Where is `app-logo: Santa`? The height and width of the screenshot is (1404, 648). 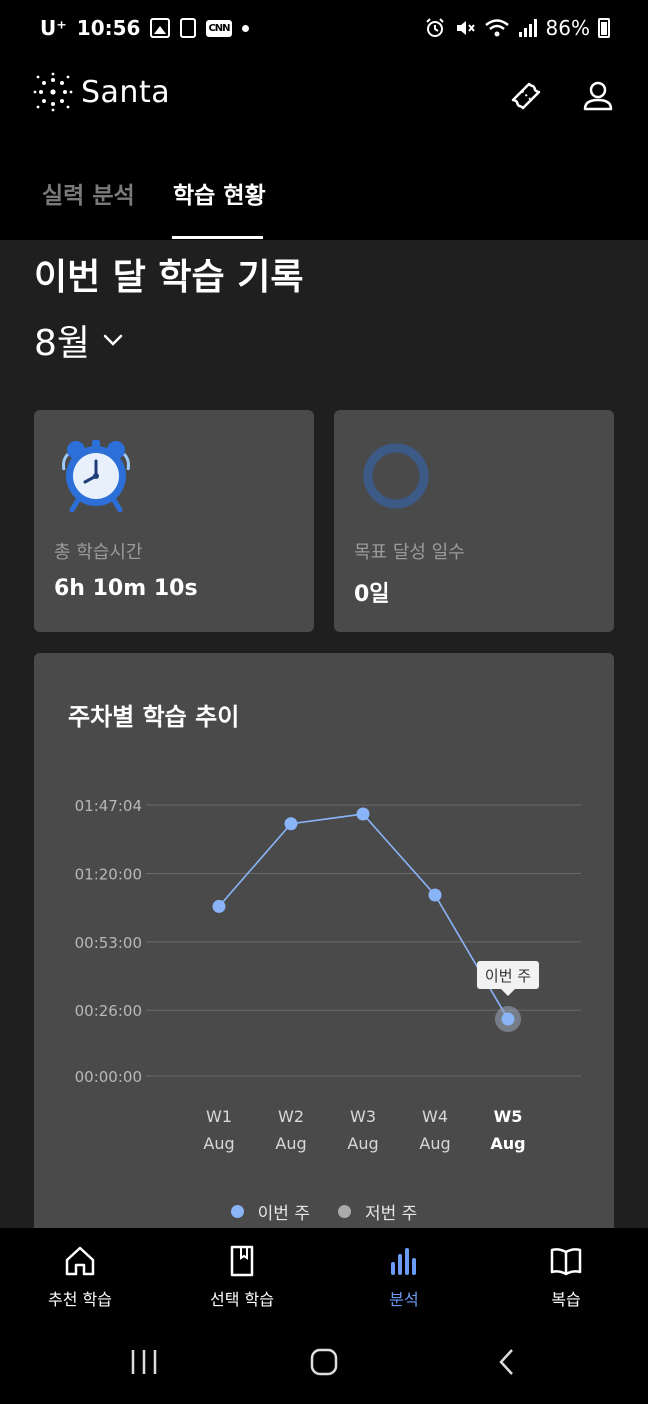 app-logo: Santa is located at coordinates (101, 92).